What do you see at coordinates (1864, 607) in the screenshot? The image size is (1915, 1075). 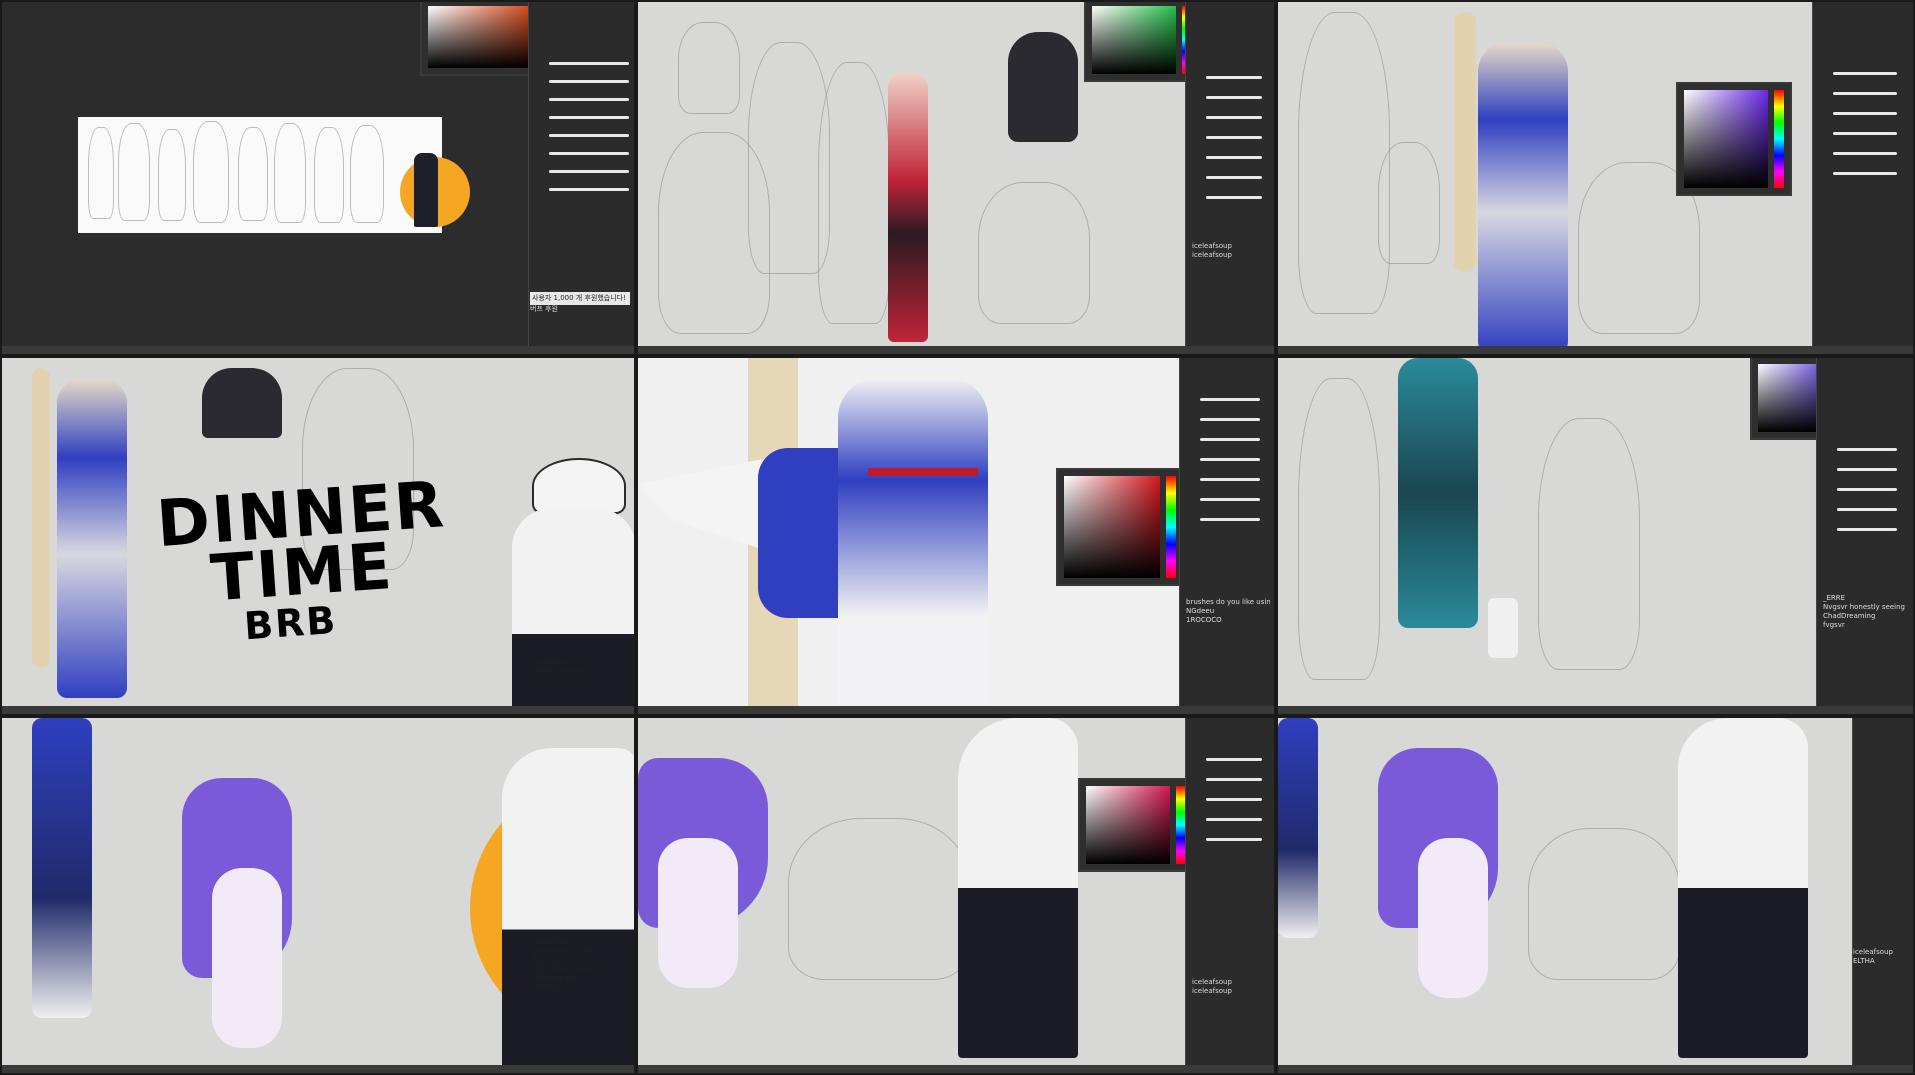 I see `chat-line: Nvgsvr honestly seeing` at bounding box center [1864, 607].